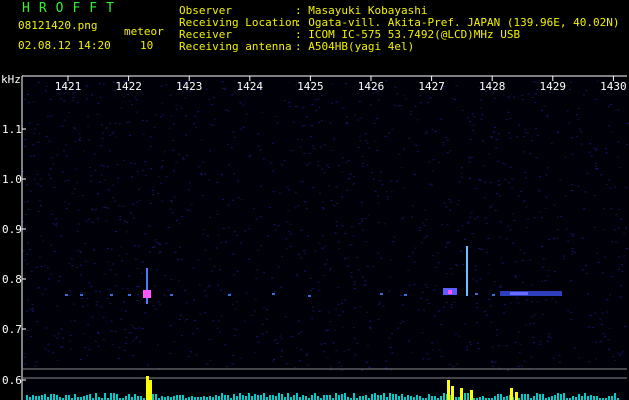  Describe the element at coordinates (111, 295) in the screenshot. I see `echo-dot` at that location.